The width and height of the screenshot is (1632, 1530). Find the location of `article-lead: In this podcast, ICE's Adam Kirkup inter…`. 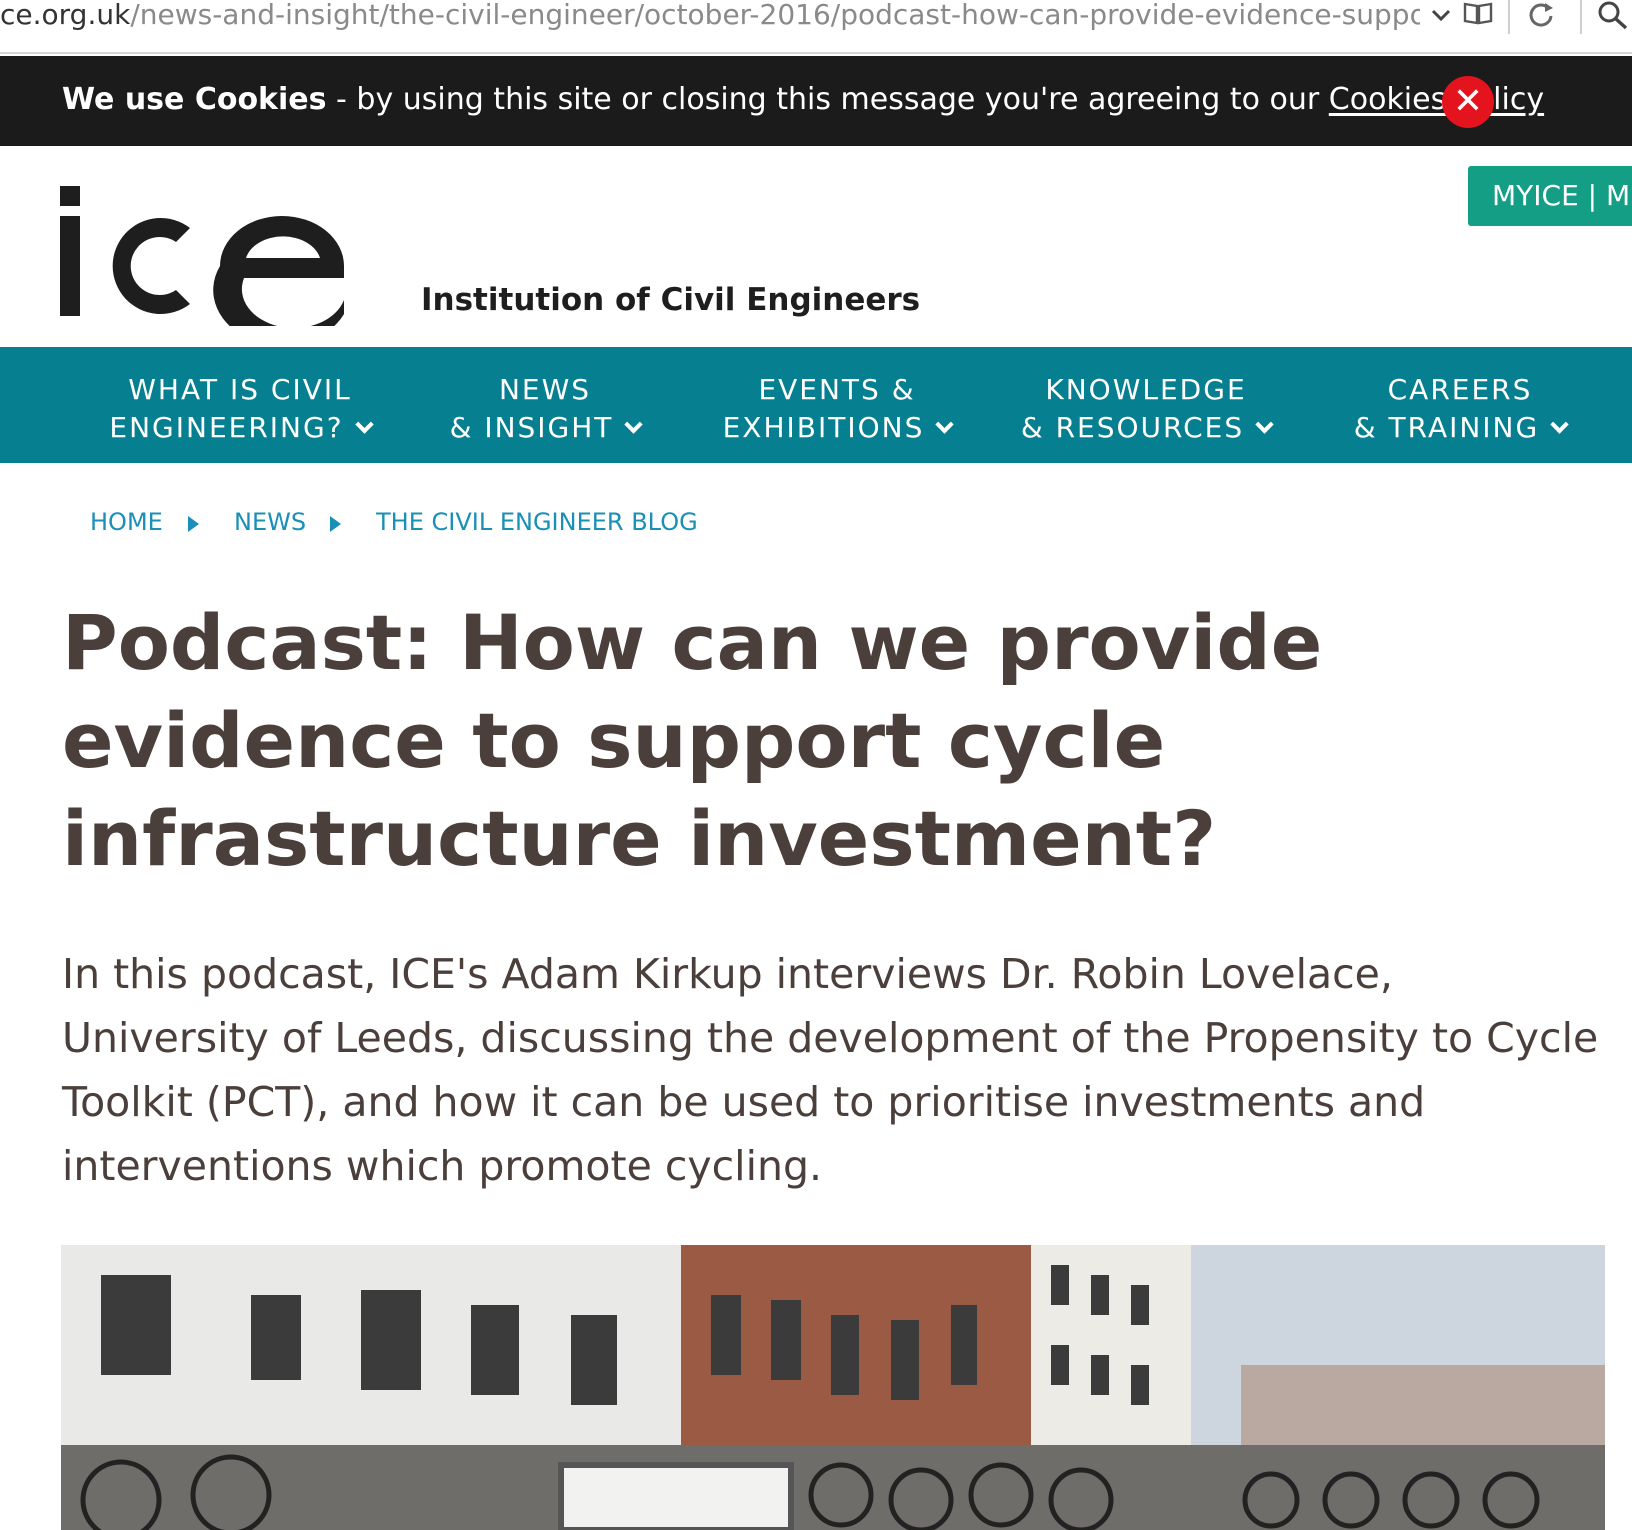

article-lead: In this podcast, ICE's Adam Kirkup inter… is located at coordinates (830, 1070).